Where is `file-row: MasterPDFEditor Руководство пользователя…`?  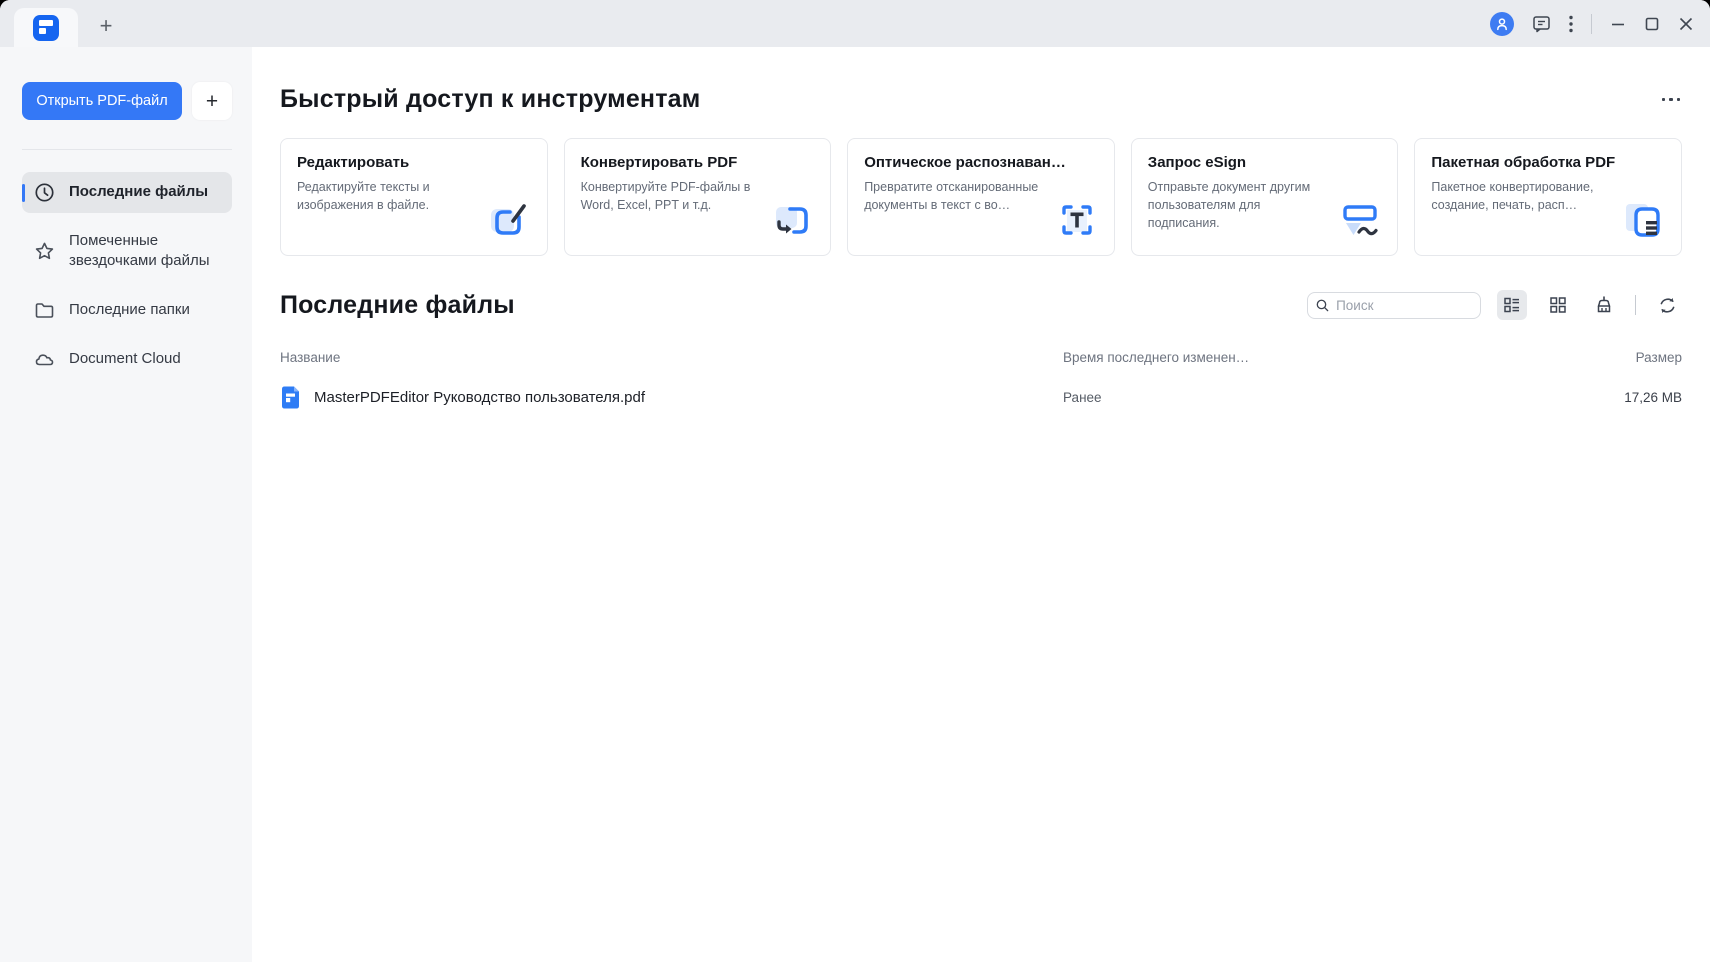
file-row: MasterPDFEditor Руководство пользователя… is located at coordinates (981, 397).